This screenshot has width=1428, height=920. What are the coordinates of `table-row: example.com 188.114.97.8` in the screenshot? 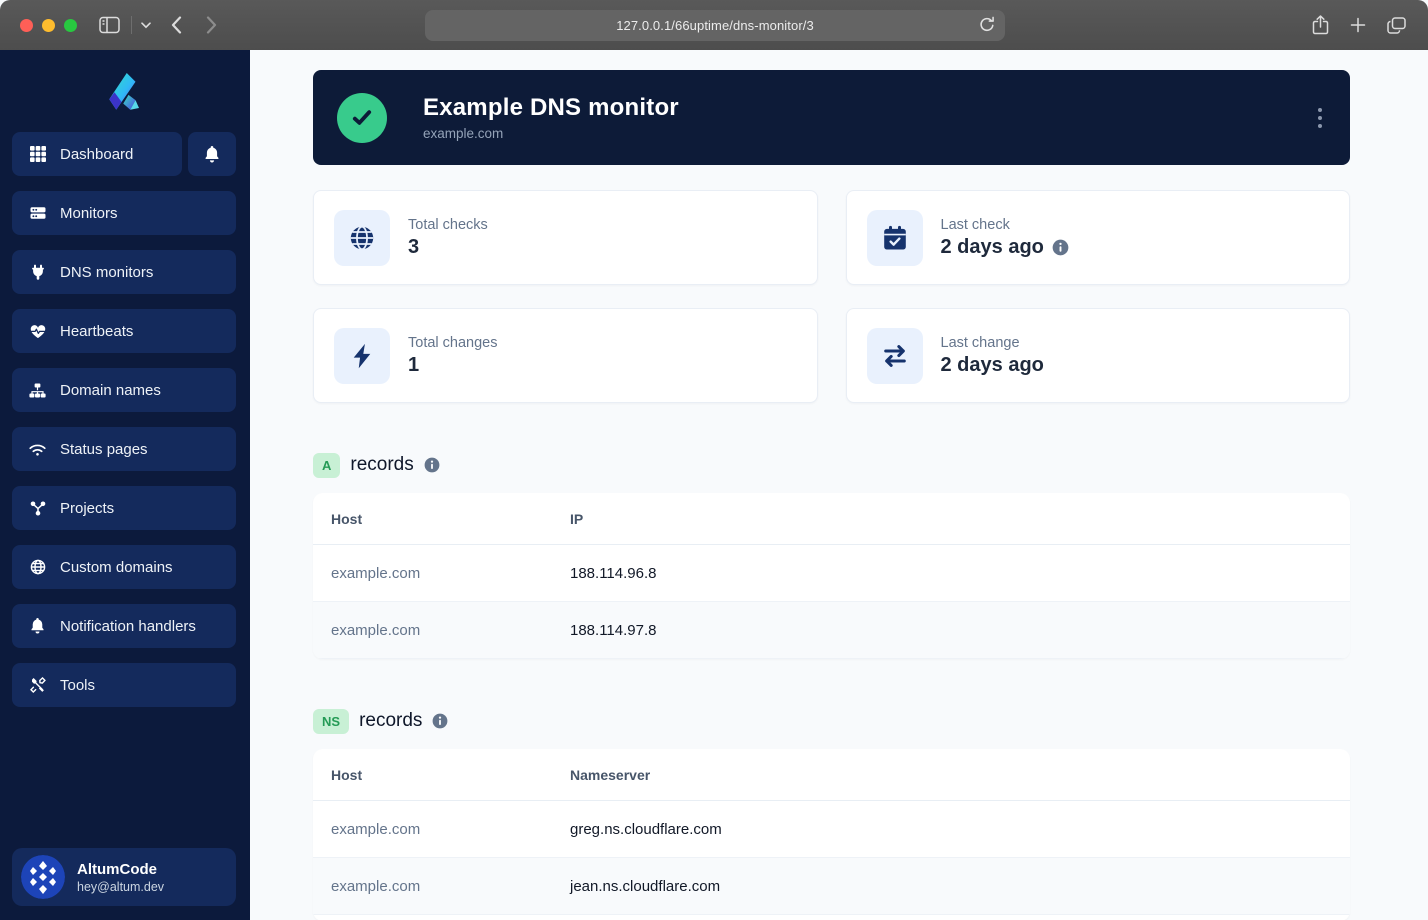 It's located at (831, 630).